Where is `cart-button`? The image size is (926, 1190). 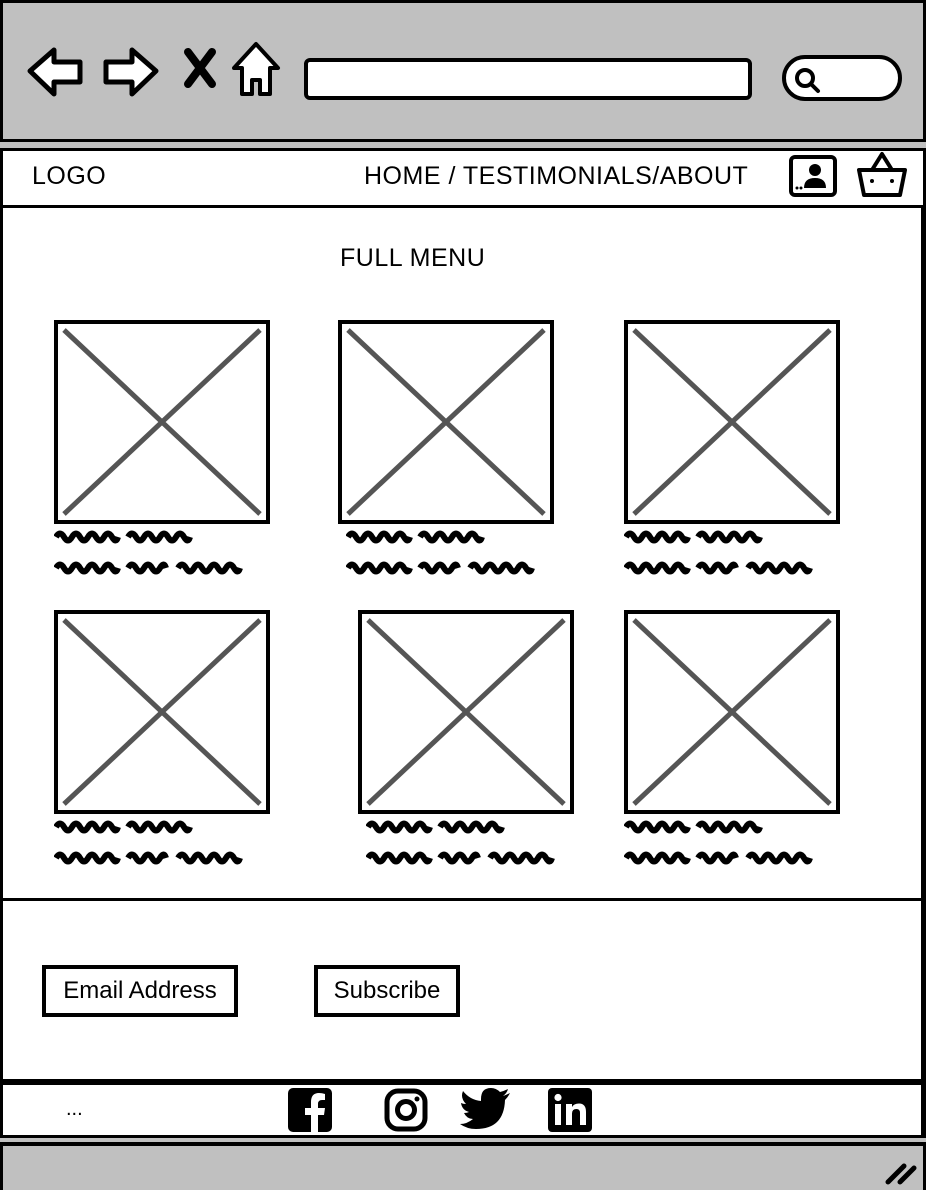 cart-button is located at coordinates (882, 176).